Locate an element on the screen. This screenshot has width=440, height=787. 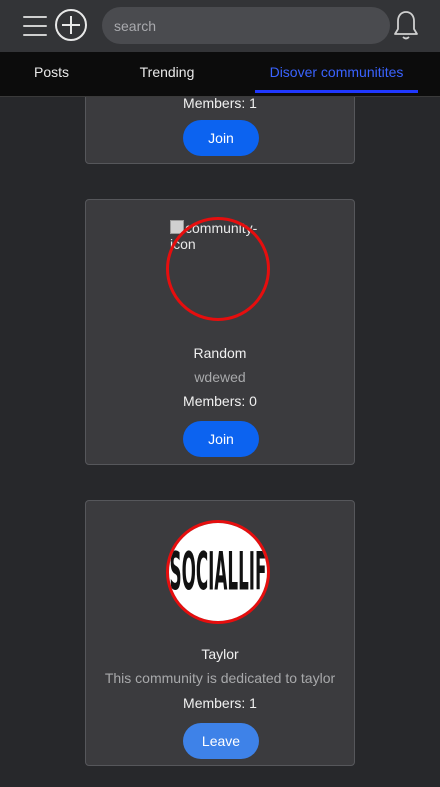
community-description: This community is dedicated to taylor is located at coordinates (220, 678).